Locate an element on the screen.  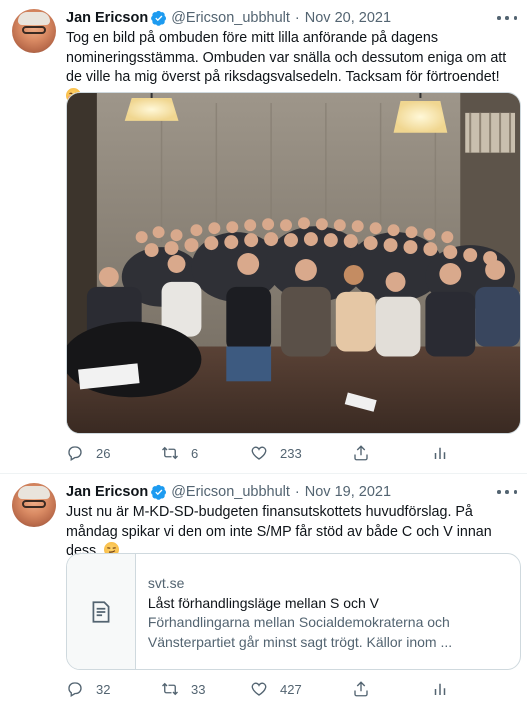
tweet-actions: 32 33 427 is located at coordinates (261, 690).